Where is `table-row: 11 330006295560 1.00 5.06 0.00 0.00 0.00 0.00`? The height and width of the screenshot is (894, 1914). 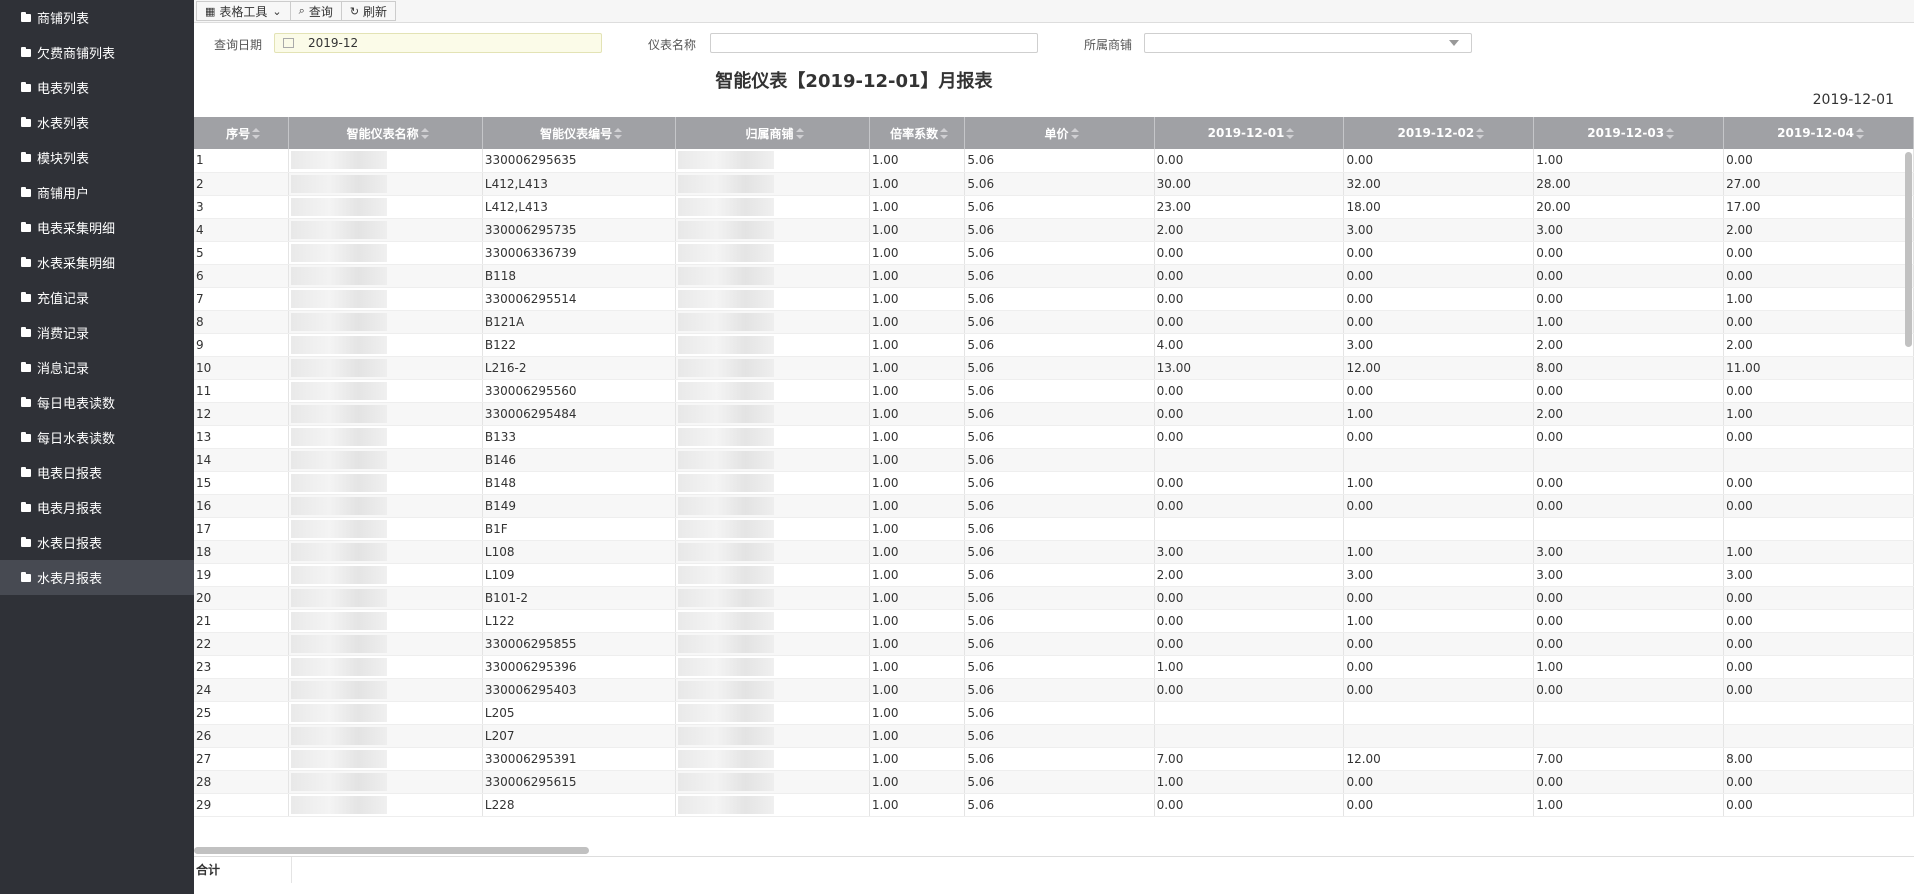
table-row: 11 330006295560 1.00 5.06 0.00 0.00 0.00 0.00 is located at coordinates (1054, 391).